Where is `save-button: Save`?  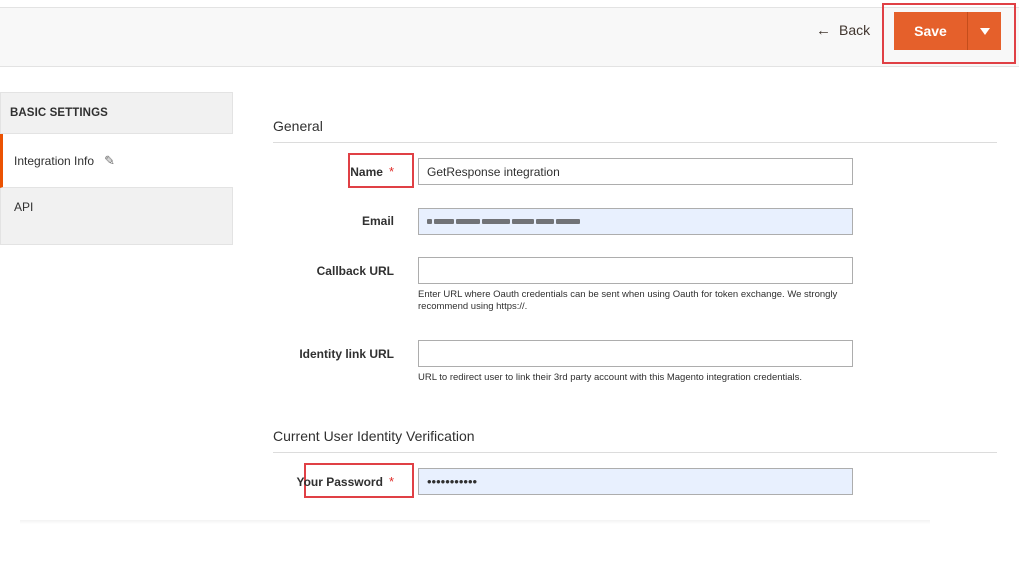
save-button: Save is located at coordinates (931, 31).